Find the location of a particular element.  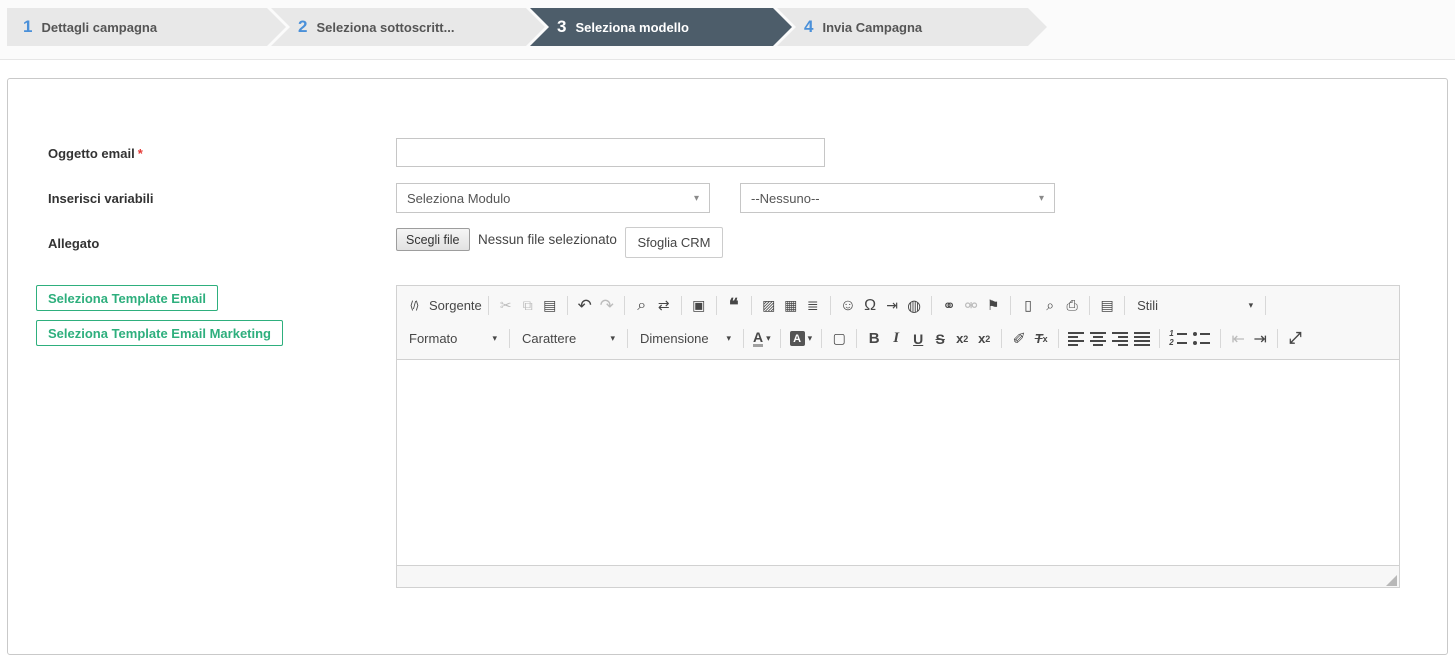

align-right-button is located at coordinates (1120, 339).